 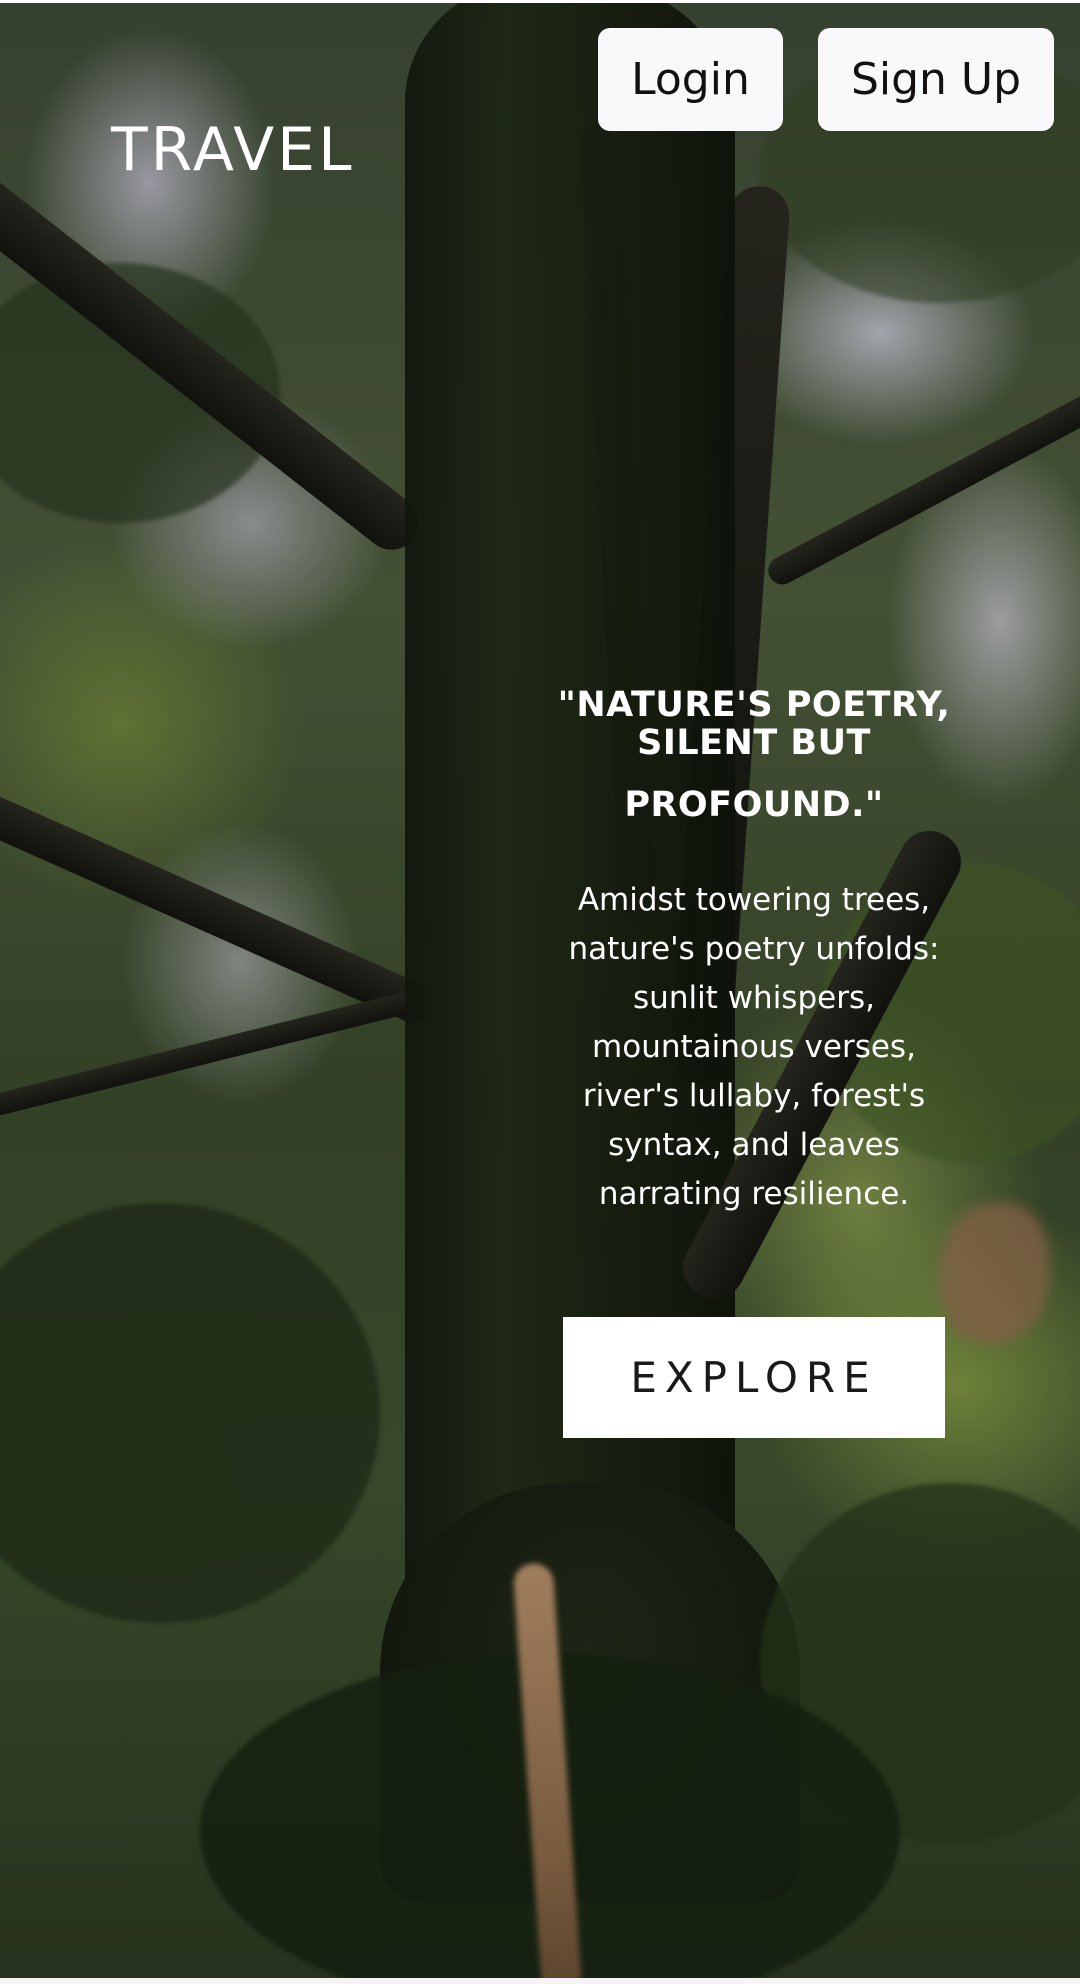 I want to click on login-button: Login, so click(x=690, y=79).